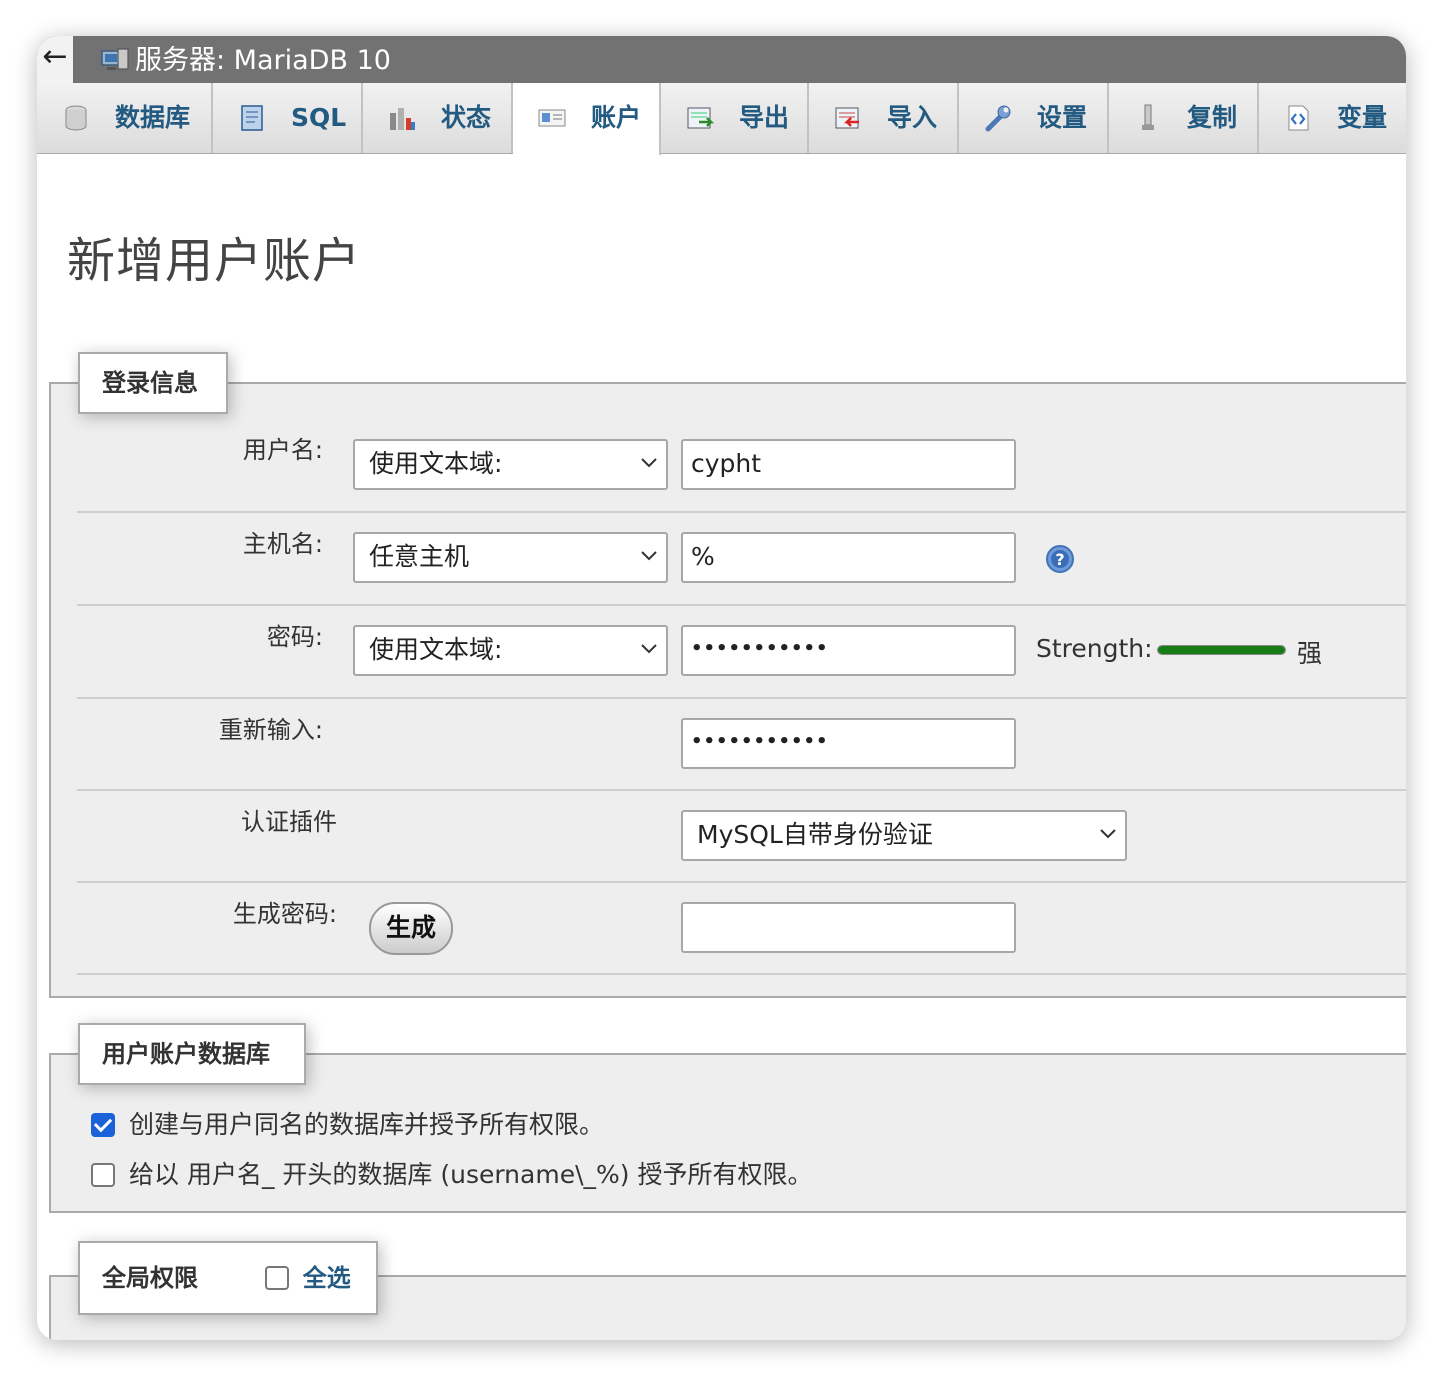  Describe the element at coordinates (1094, 648) in the screenshot. I see `strength-label: Strength:` at that location.